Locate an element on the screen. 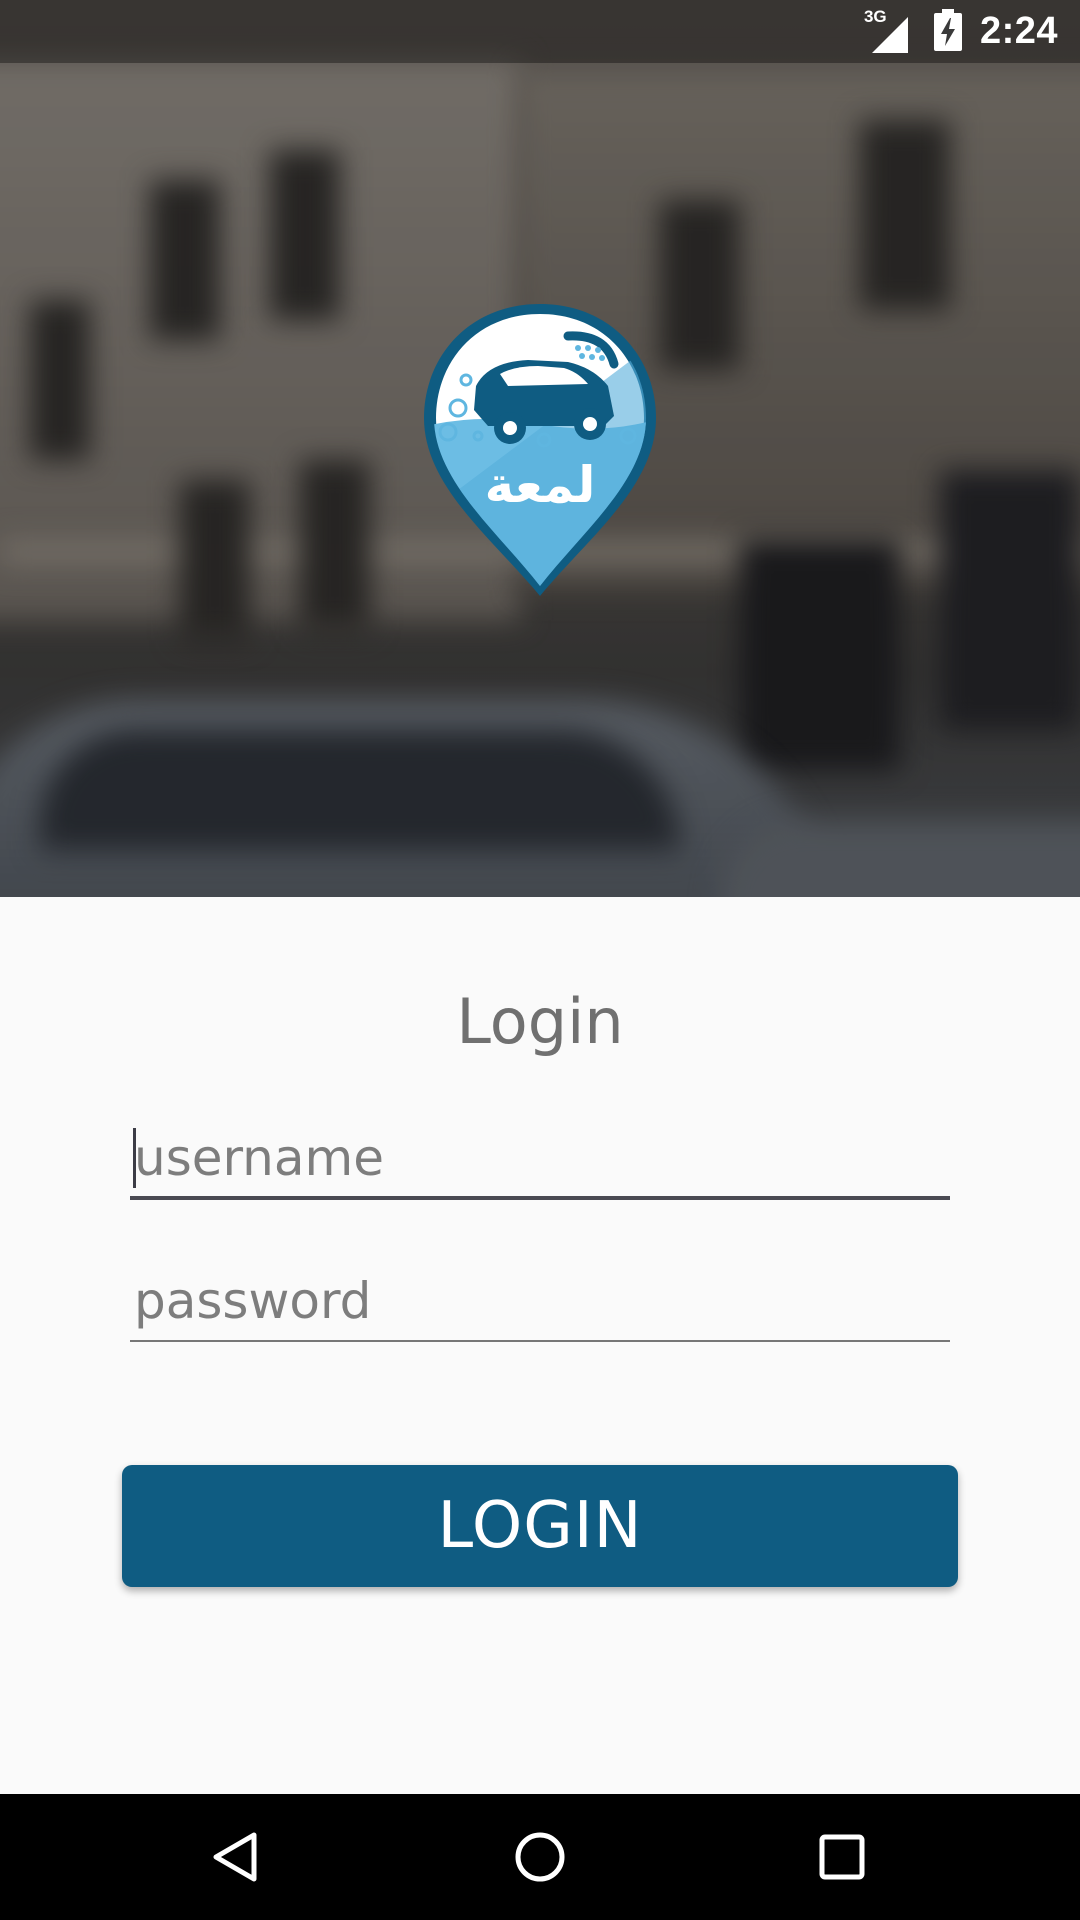  navigation-bar is located at coordinates (540, 1857).